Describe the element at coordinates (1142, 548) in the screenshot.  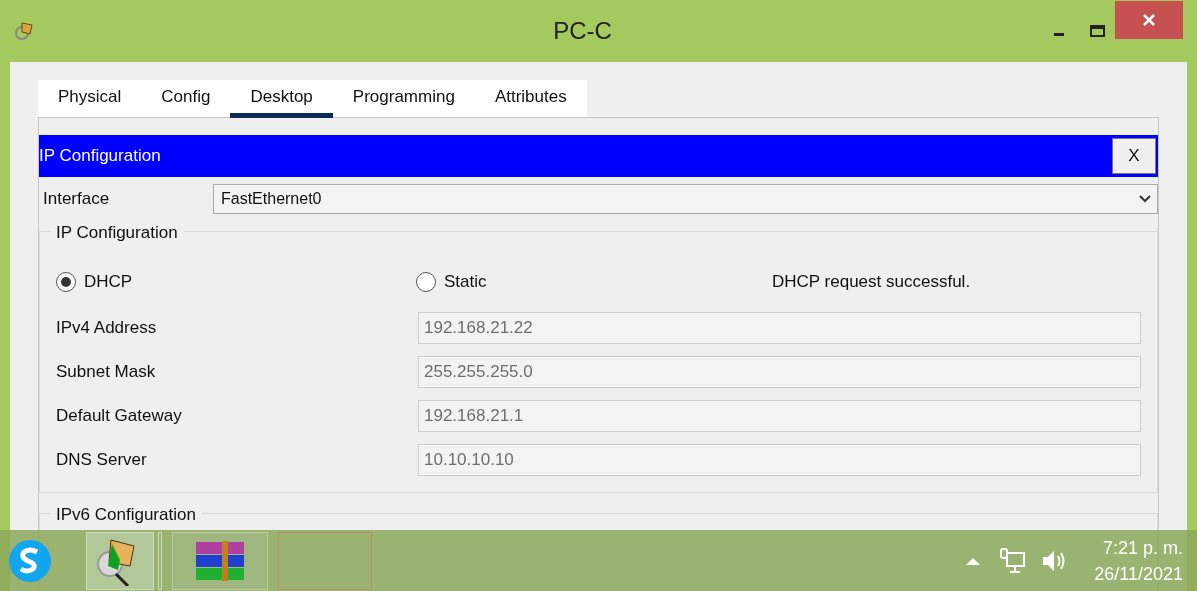
I see `clock-time: 7:21 p. m.` at that location.